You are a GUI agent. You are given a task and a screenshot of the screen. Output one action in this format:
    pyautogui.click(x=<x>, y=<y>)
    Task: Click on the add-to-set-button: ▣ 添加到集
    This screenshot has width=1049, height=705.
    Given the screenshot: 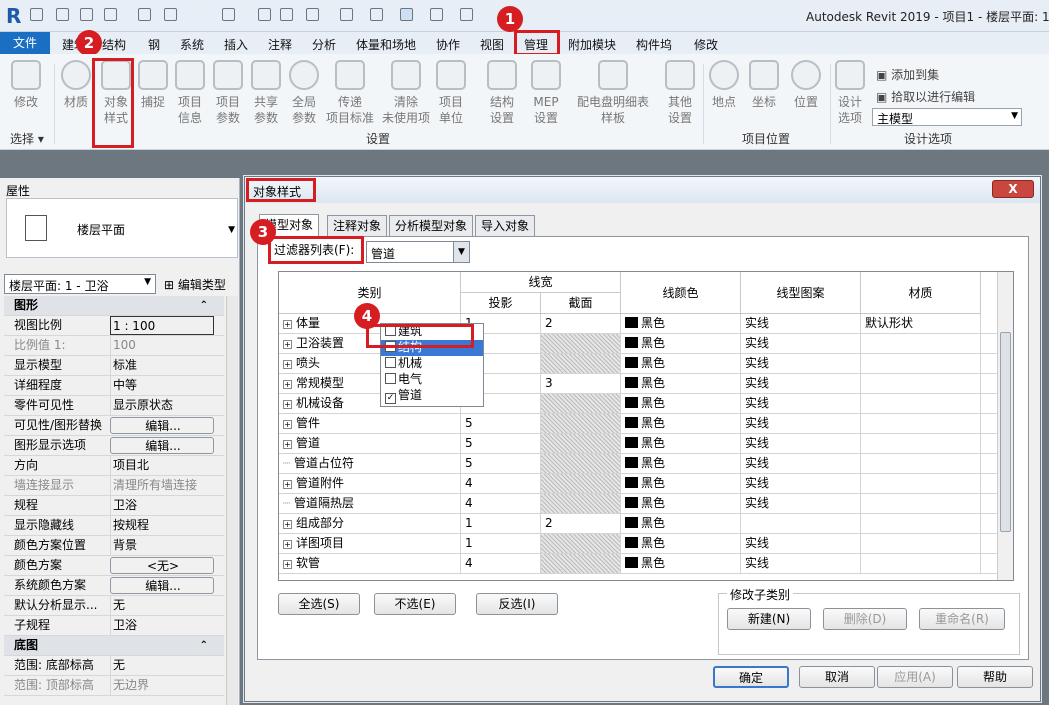 What is the action you would take?
    pyautogui.click(x=907, y=74)
    